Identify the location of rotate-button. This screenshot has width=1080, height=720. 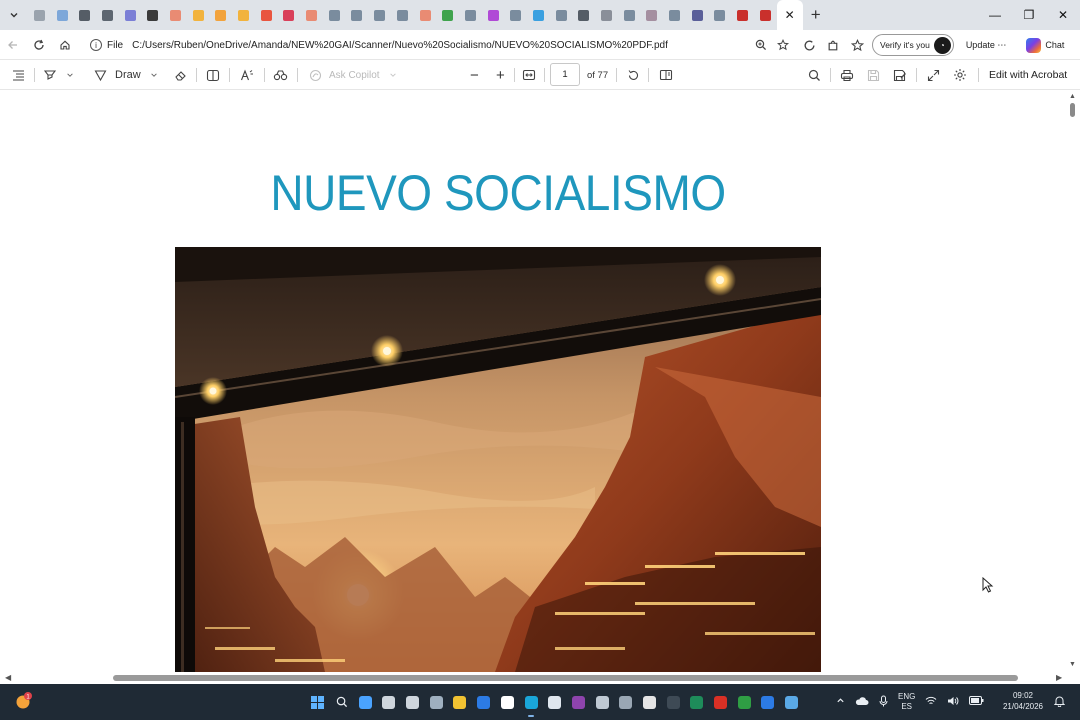
(633, 75).